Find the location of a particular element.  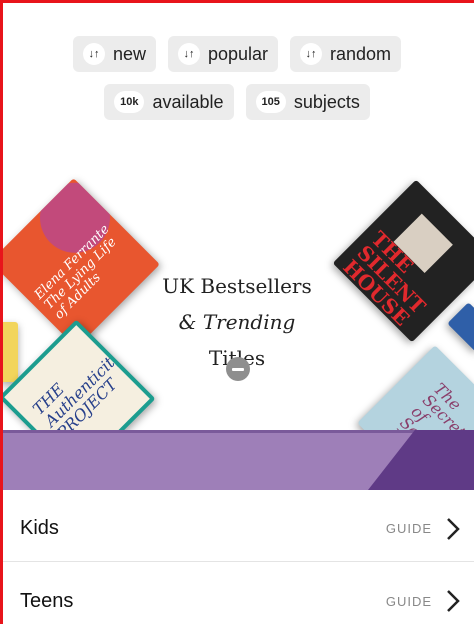

sort-new-chip: ↓↑ new is located at coordinates (114, 54).